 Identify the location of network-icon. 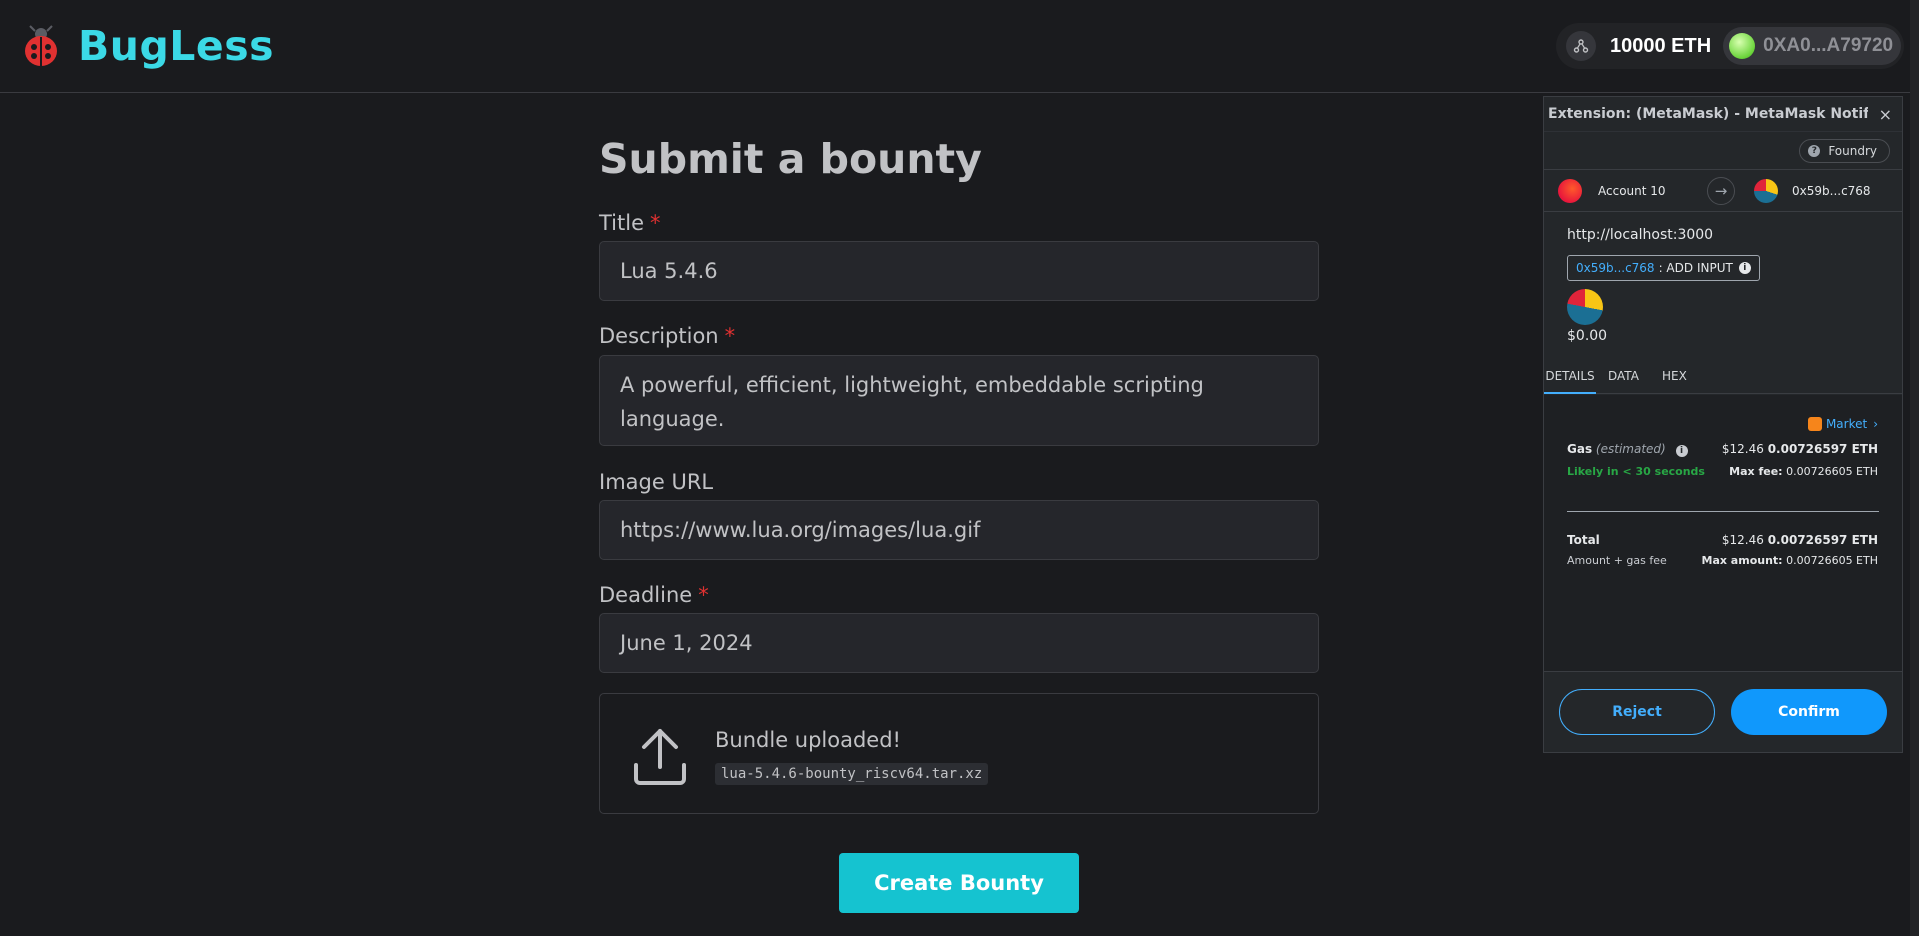
(1581, 46).